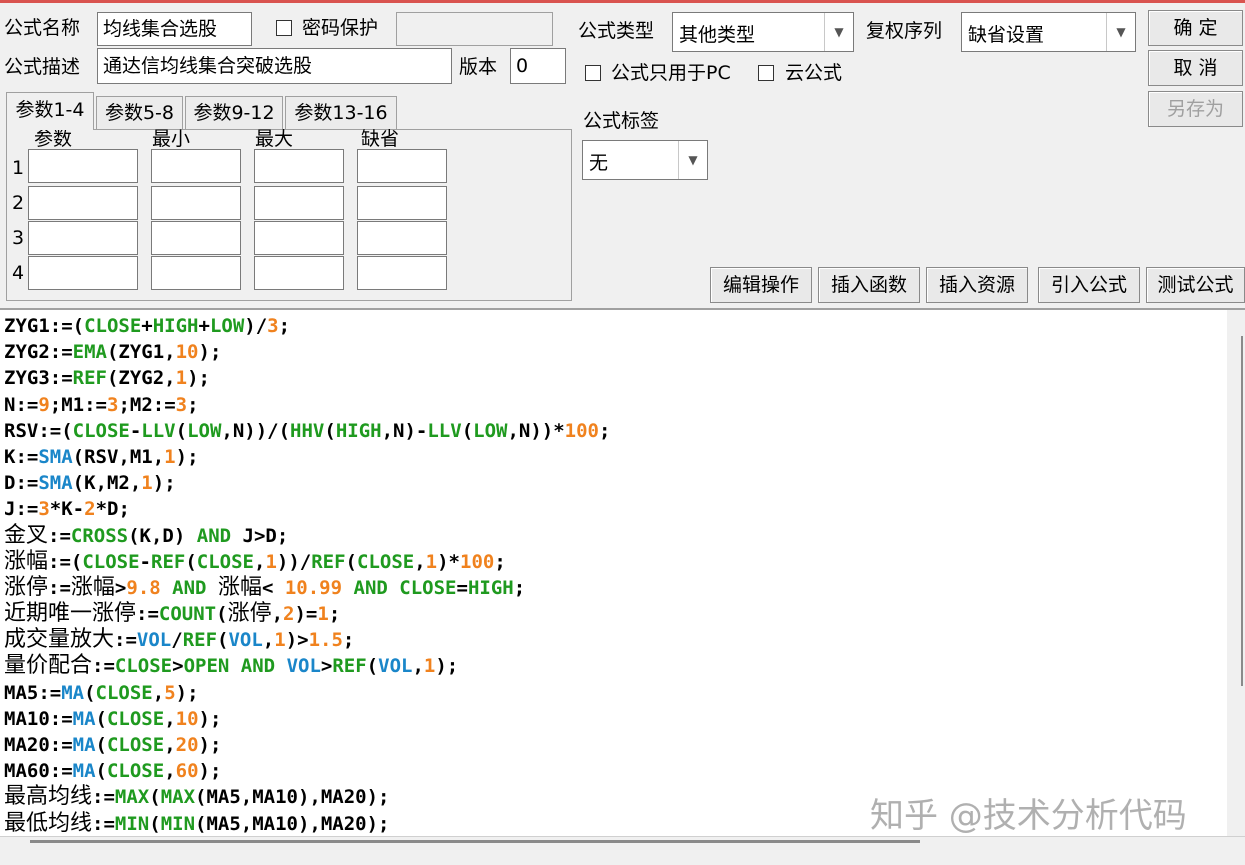 This screenshot has width=1245, height=865. Describe the element at coordinates (59, 640) in the screenshot. I see `code-token: 成交量放大` at that location.